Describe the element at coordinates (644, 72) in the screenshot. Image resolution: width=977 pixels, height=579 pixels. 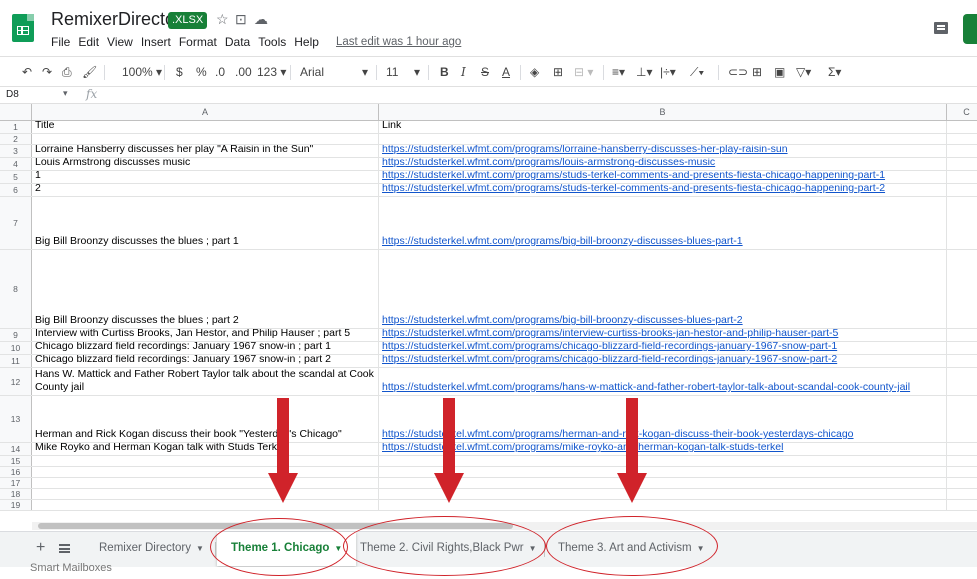
I see `vertical-align-icon: ⊥▾` at that location.